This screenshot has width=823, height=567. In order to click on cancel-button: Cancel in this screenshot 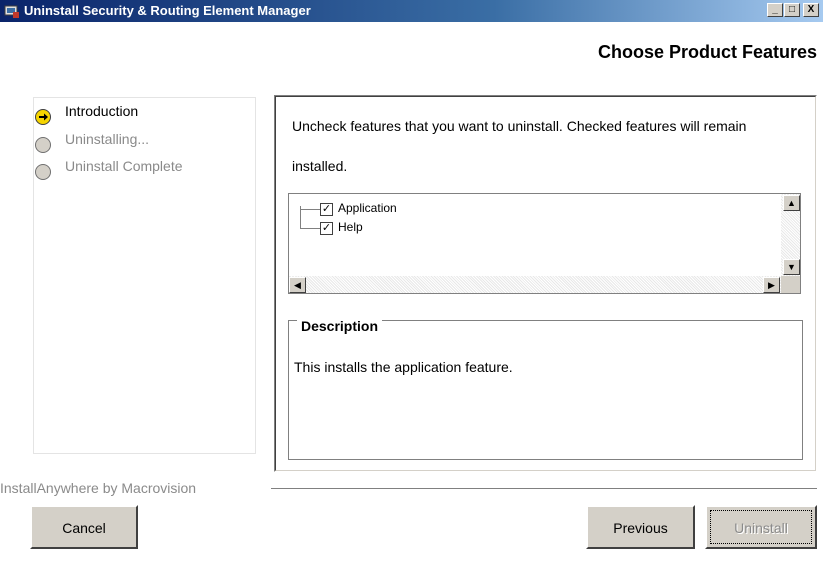, I will do `click(84, 527)`.